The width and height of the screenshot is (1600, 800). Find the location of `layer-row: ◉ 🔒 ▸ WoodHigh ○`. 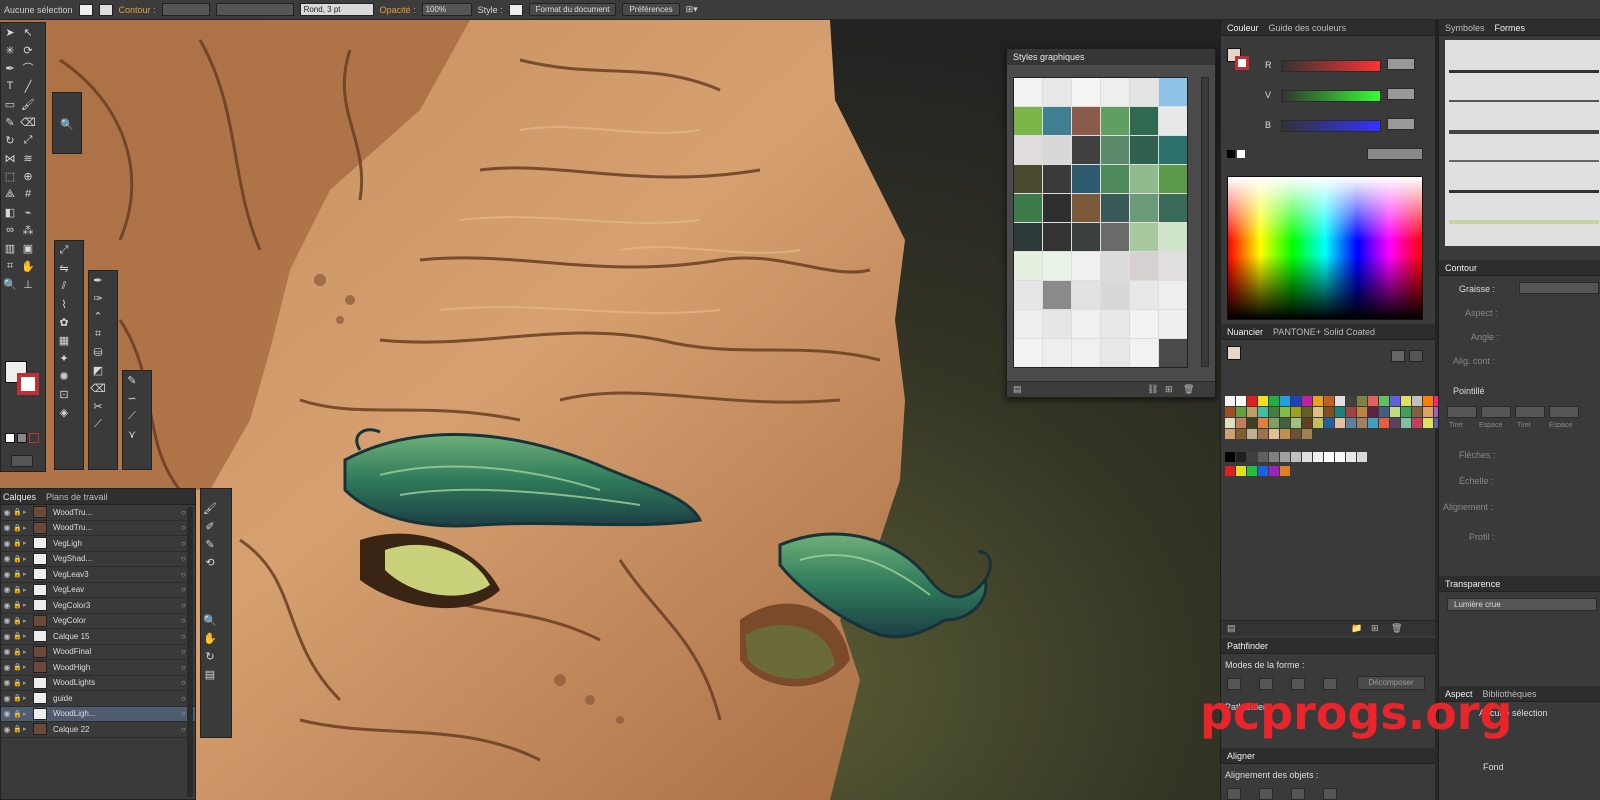

layer-row: ◉ 🔒 ▸ WoodHigh ○ is located at coordinates (98, 668).